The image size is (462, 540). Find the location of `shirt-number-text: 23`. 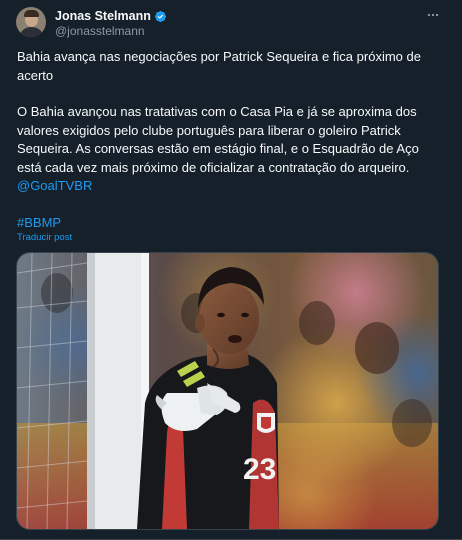

shirt-number-text: 23 is located at coordinates (259, 469).